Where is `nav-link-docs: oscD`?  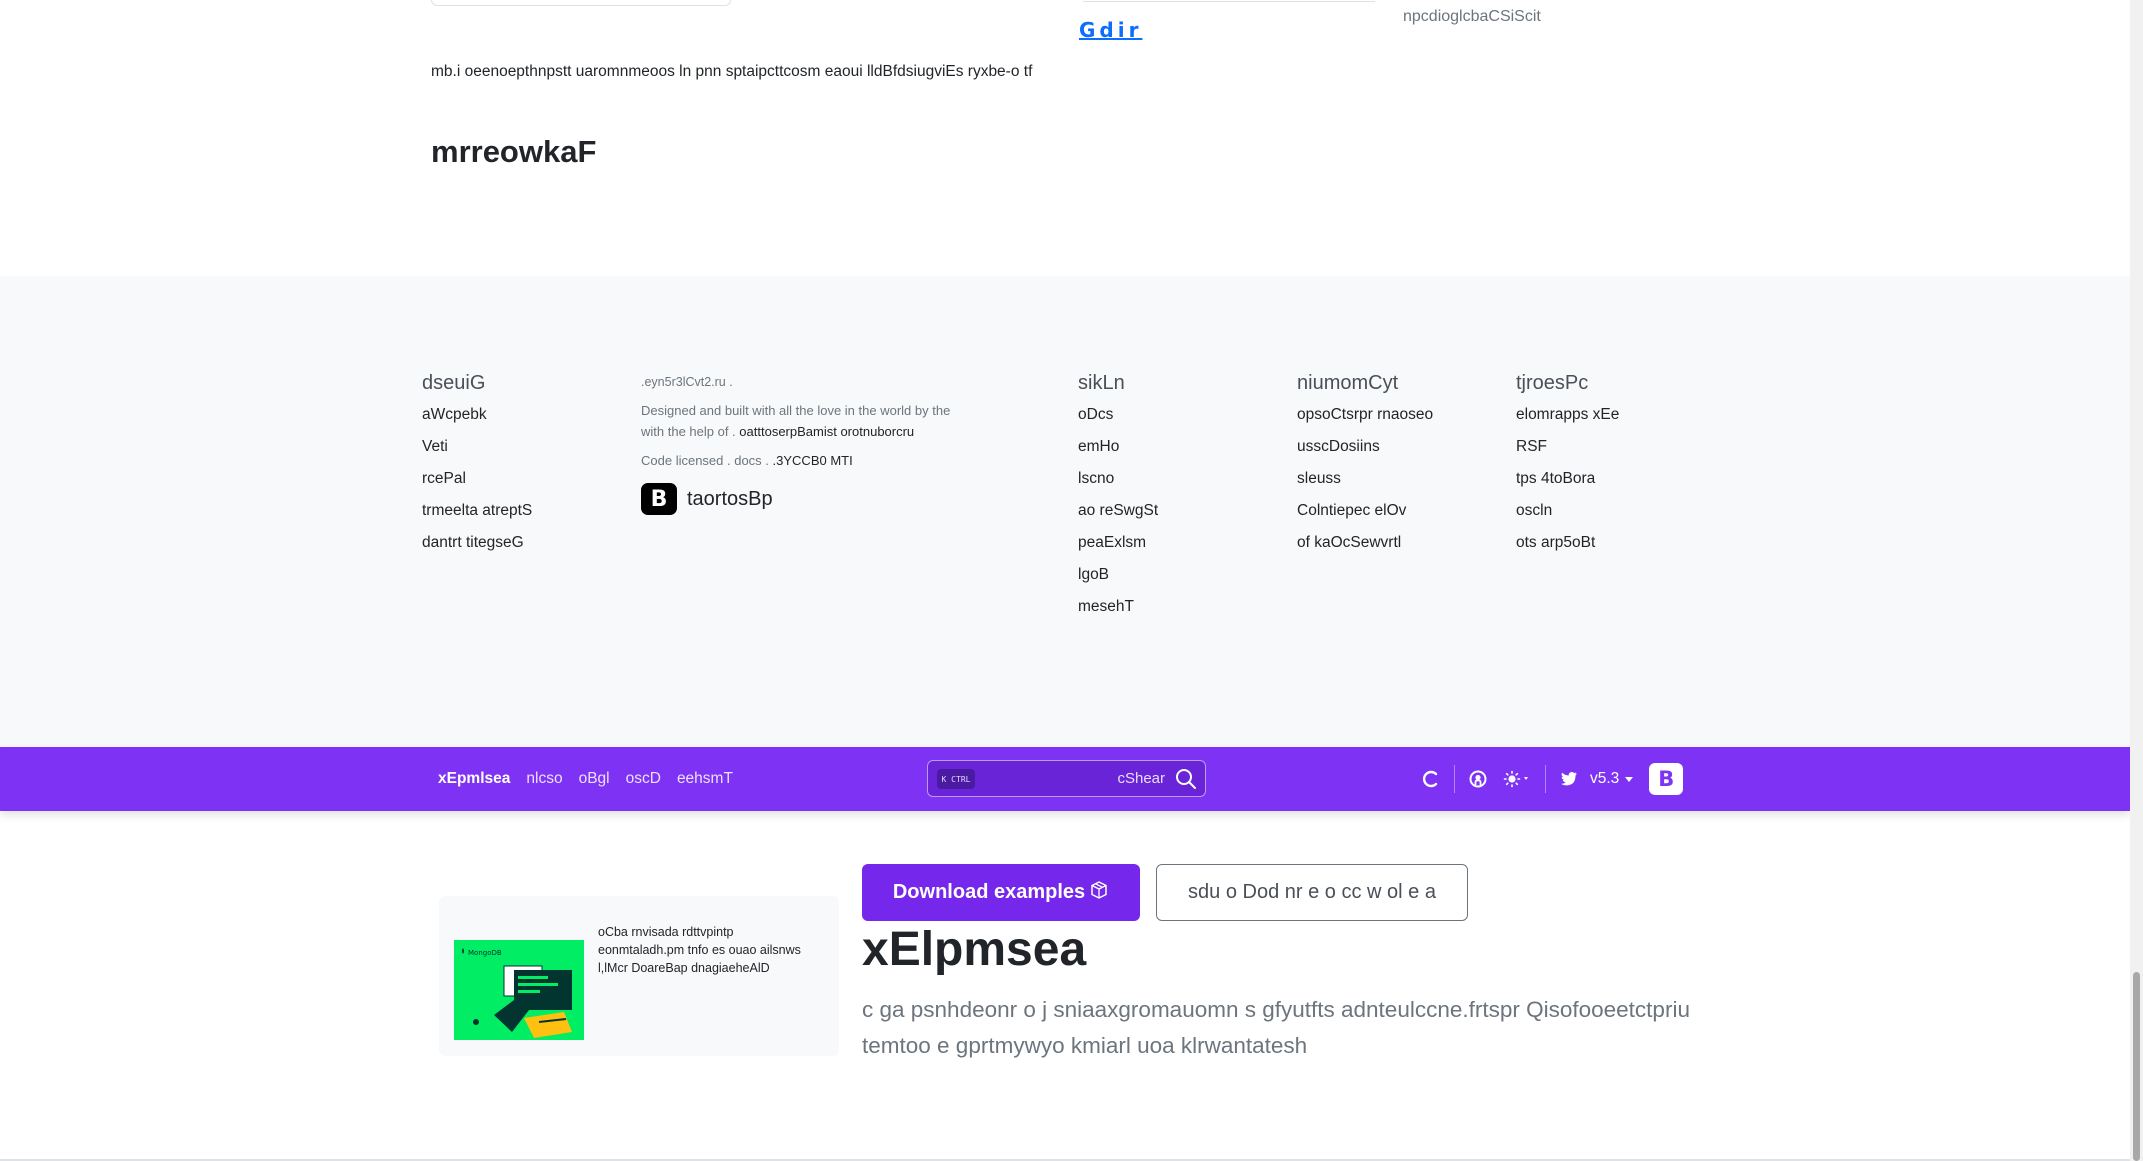 nav-link-docs: oscD is located at coordinates (643, 779).